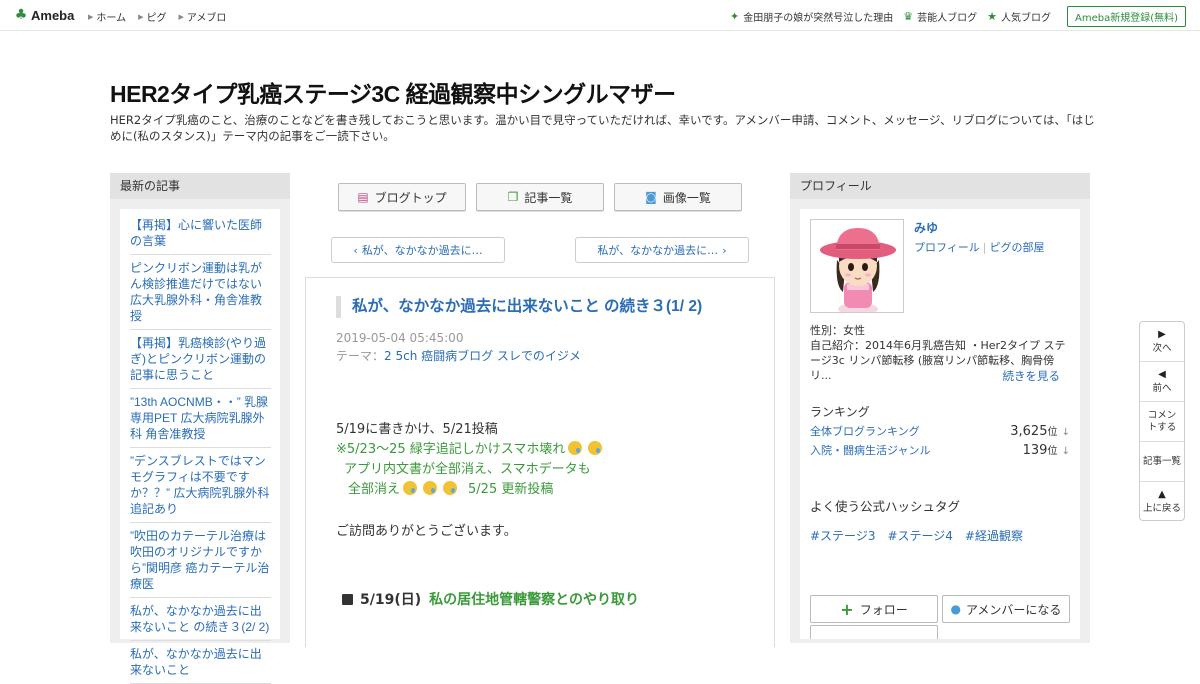  What do you see at coordinates (200, 295) in the screenshot?
I see `recent-article-link: ピンクリボン運動は乳がん検診推進だけではない 広大乳腺外科・角舎准教授` at bounding box center [200, 295].